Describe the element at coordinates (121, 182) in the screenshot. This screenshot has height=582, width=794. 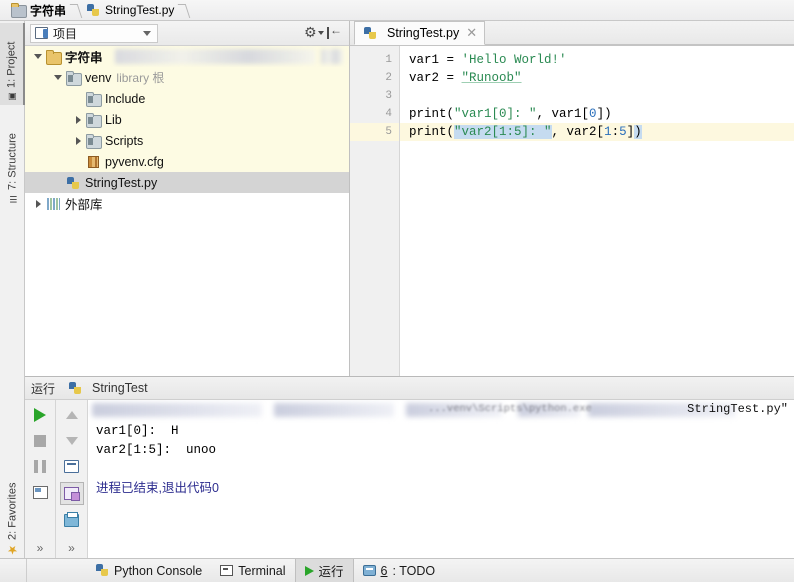
I see `tree-item-label: StringTest.py` at that location.